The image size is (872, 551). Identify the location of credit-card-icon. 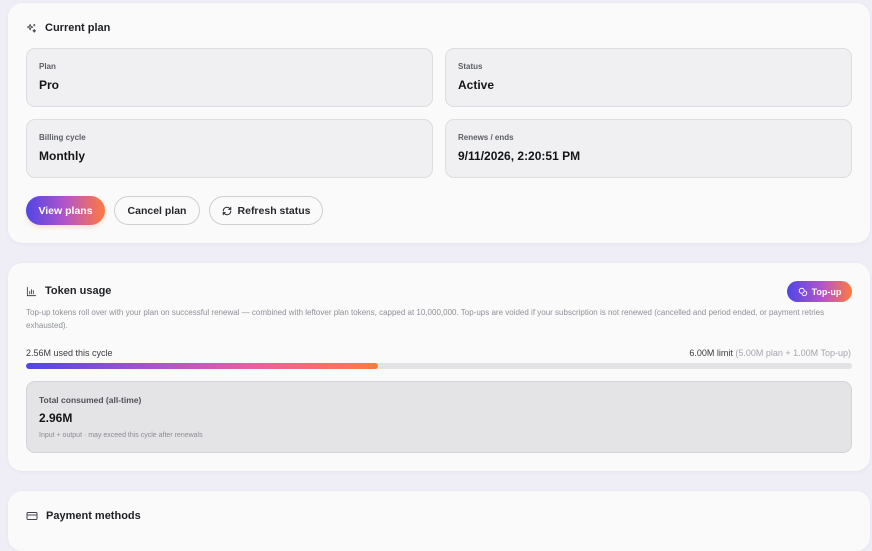
(32, 516).